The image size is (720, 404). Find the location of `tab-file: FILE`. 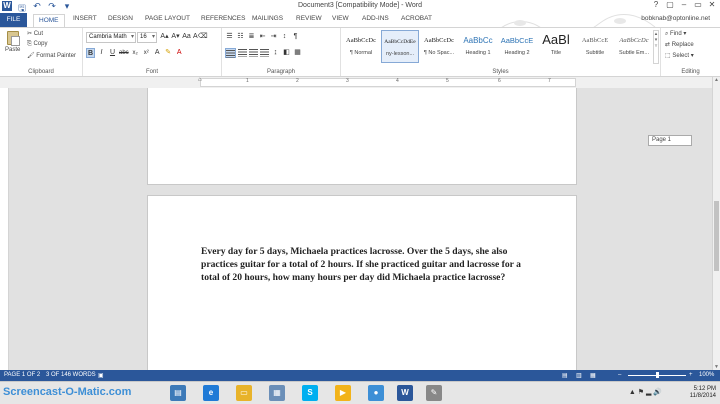

tab-file: FILE is located at coordinates (13, 20).